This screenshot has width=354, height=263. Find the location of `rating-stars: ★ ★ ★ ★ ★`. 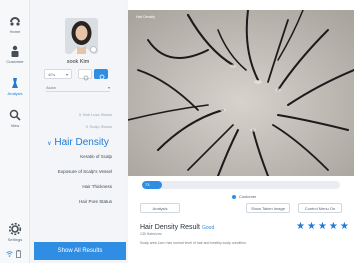

rating-stars: ★ ★ ★ ★ ★ is located at coordinates (323, 227).